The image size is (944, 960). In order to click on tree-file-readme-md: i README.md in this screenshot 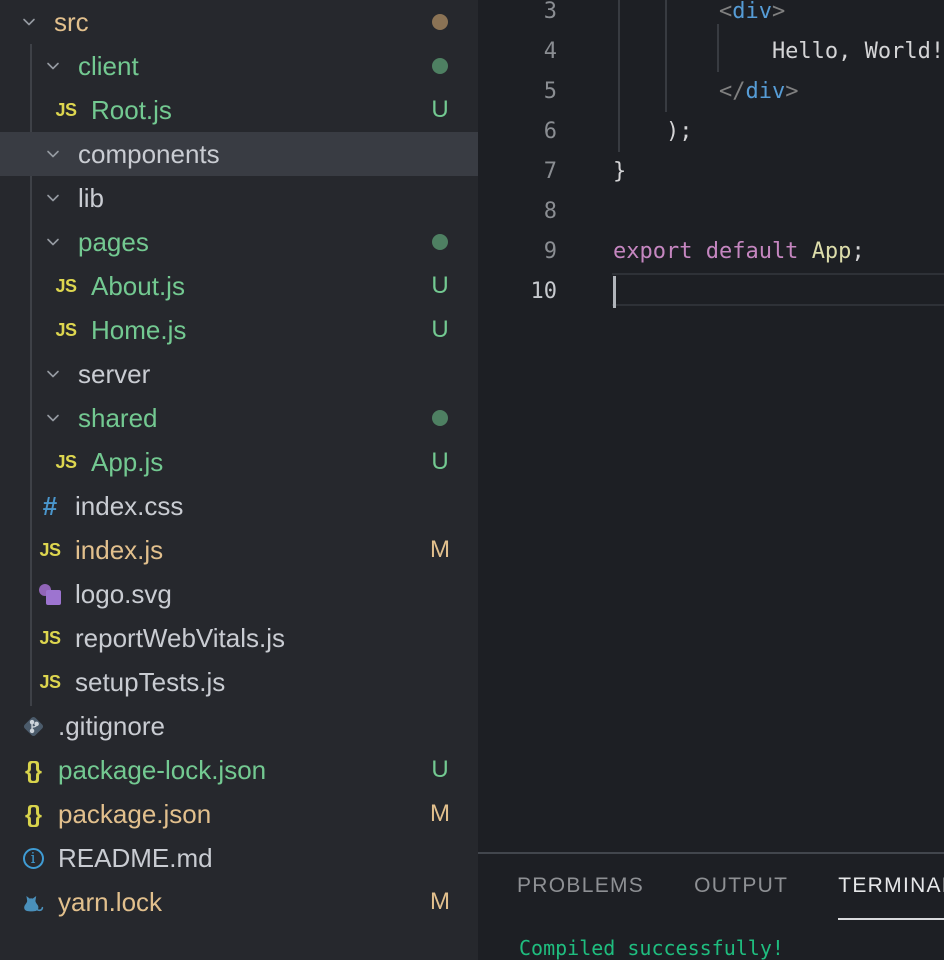, I will do `click(239, 858)`.